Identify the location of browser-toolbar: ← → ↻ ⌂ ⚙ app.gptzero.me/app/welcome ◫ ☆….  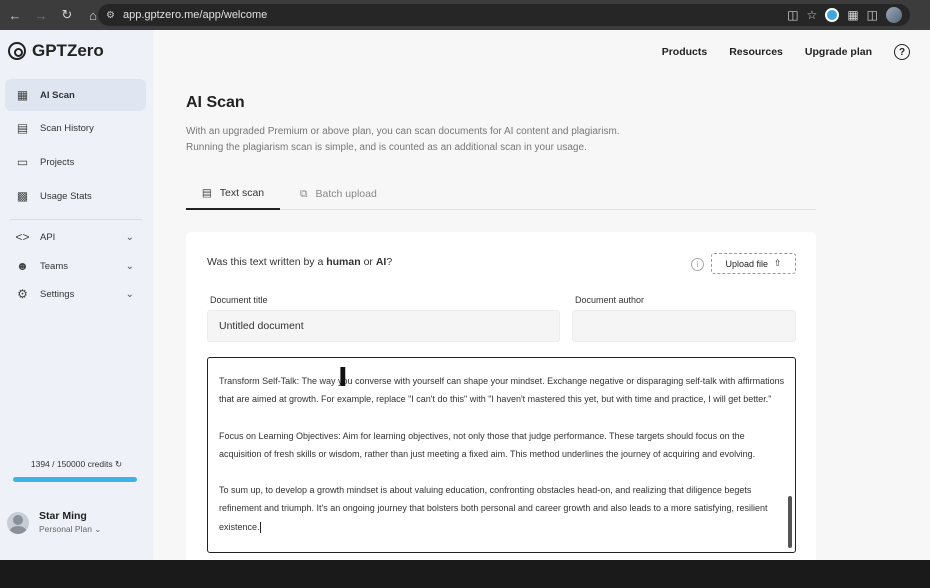
(465, 15).